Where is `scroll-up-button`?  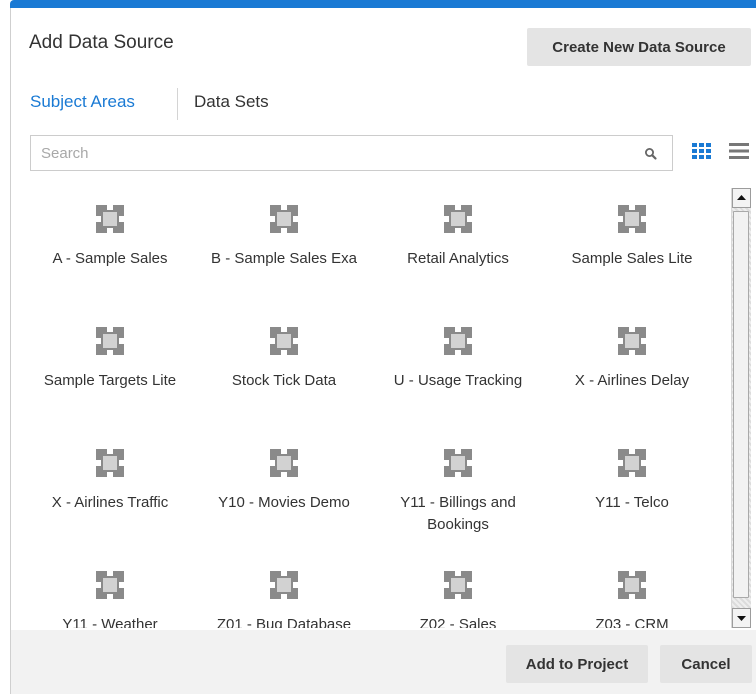
scroll-up-button is located at coordinates (741, 198).